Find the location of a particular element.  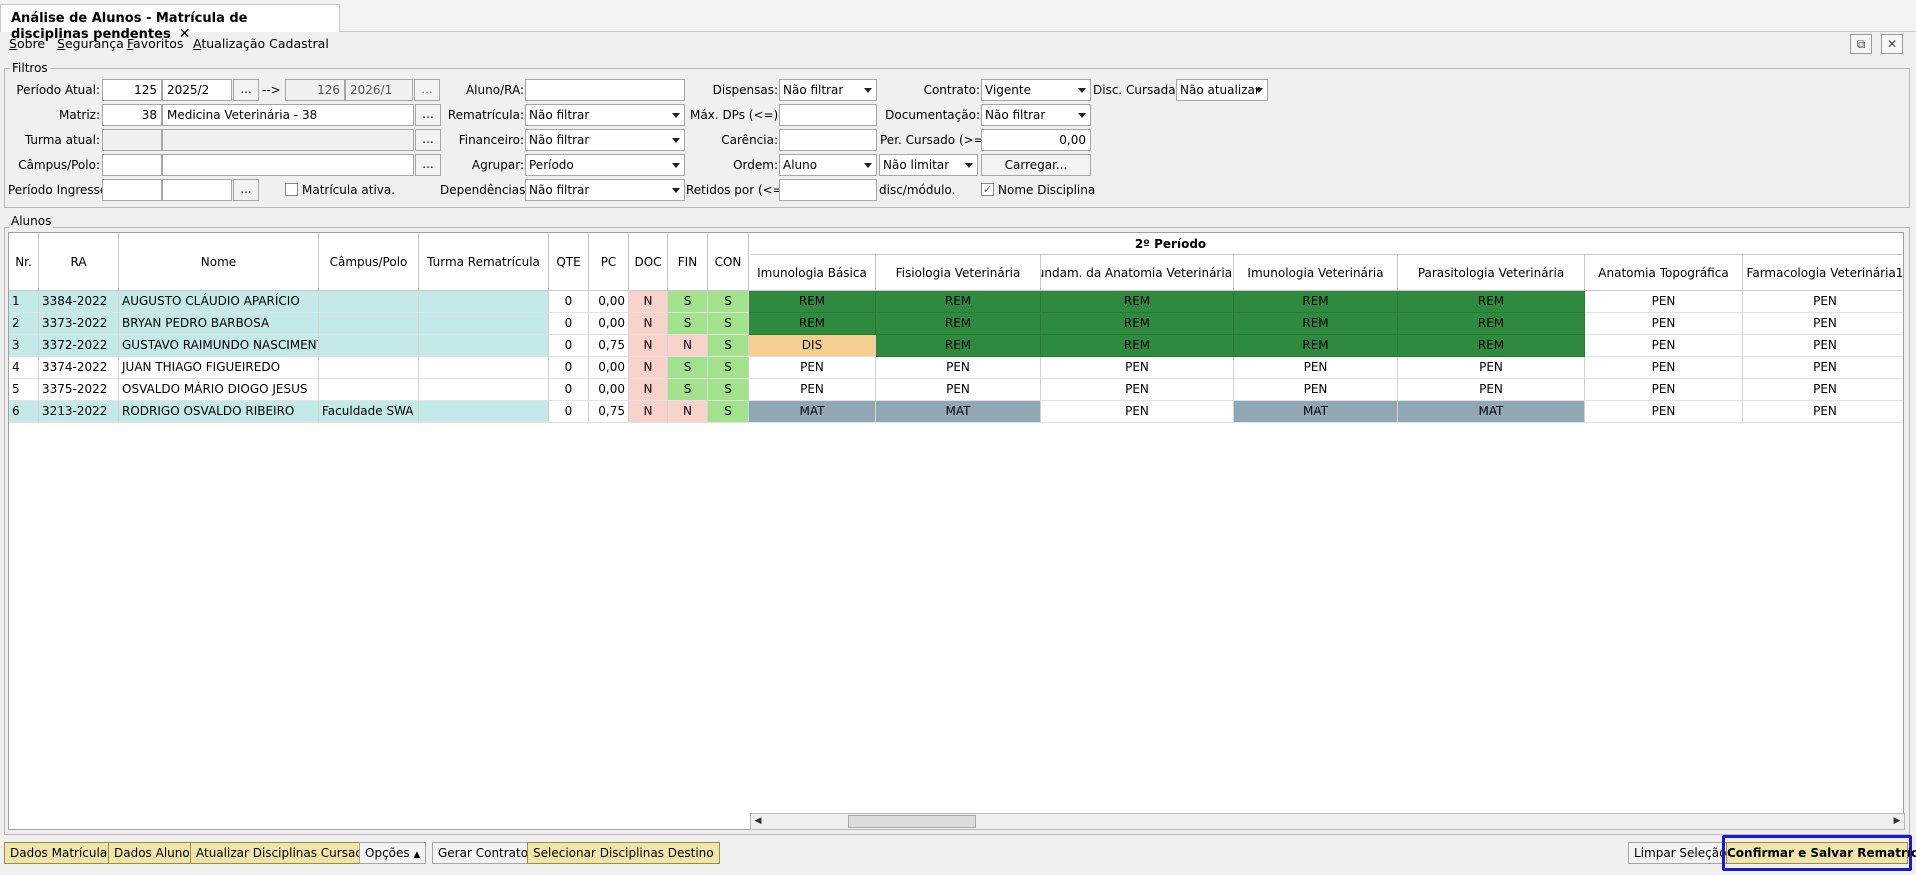

cell-discipline-status: DIS is located at coordinates (812, 346).